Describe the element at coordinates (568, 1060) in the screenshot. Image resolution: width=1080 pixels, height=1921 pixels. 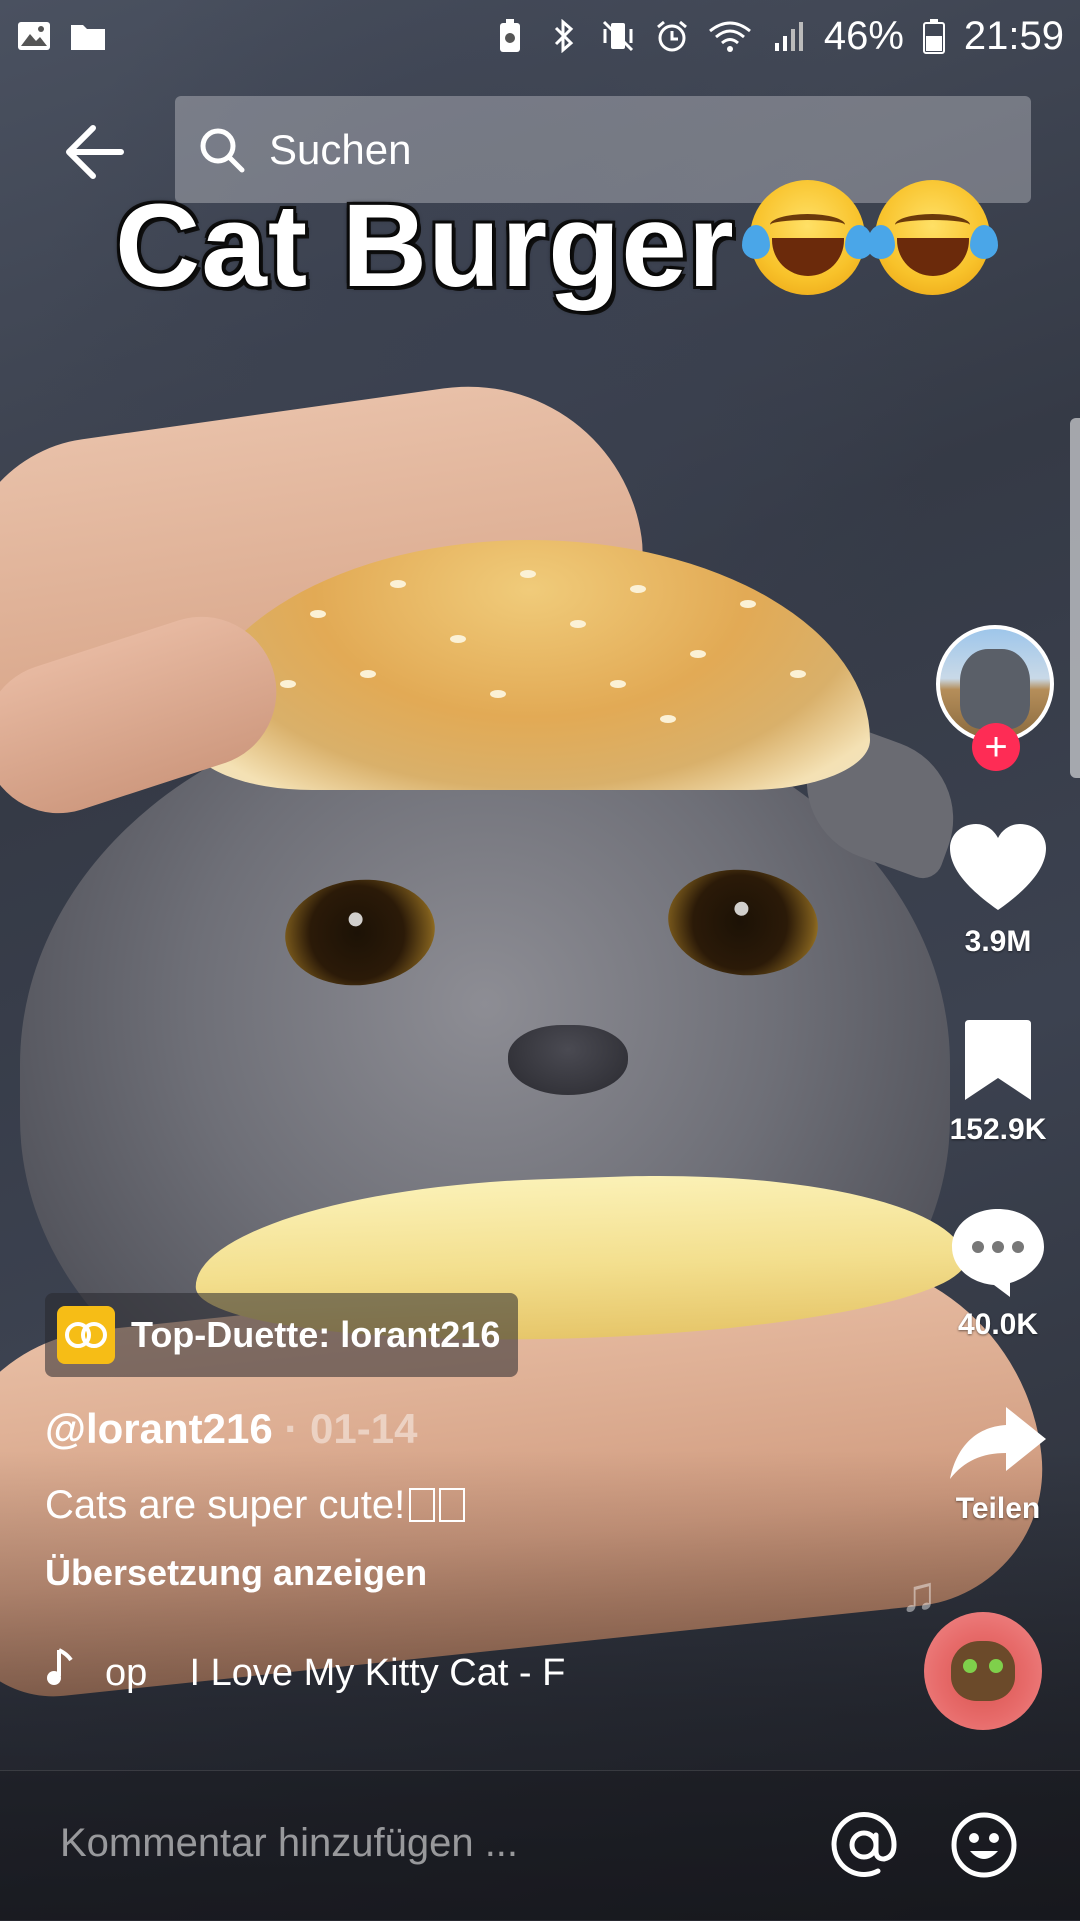
I see `cat-nose` at that location.